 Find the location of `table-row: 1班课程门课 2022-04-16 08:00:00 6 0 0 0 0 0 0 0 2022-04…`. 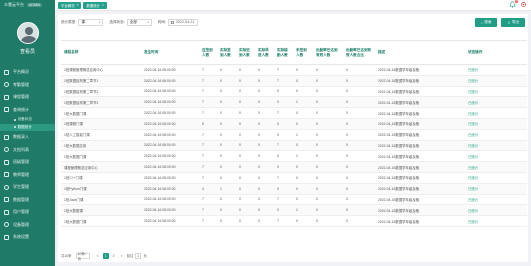

table-row: 1班课程门课 2022-04-16 08:00:00 6 0 0 0 0 0 0 0 2022-04… is located at coordinates (294, 124).